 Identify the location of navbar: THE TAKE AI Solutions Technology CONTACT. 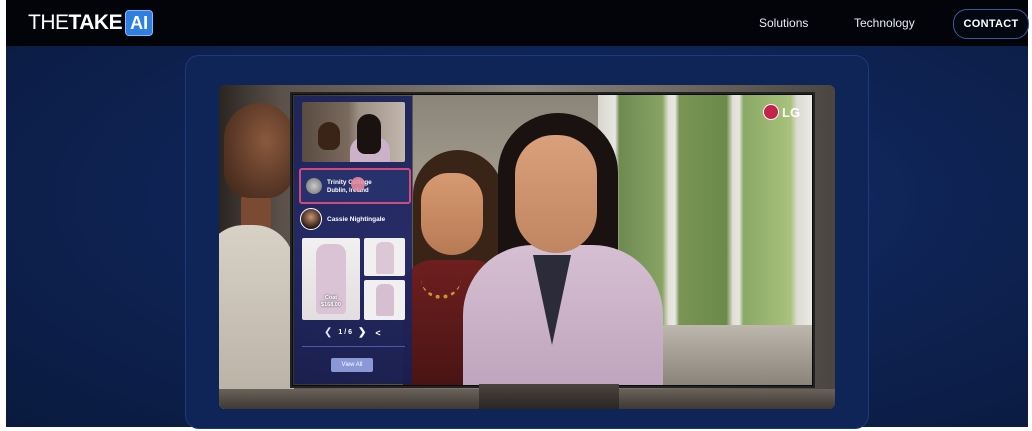
(517, 23).